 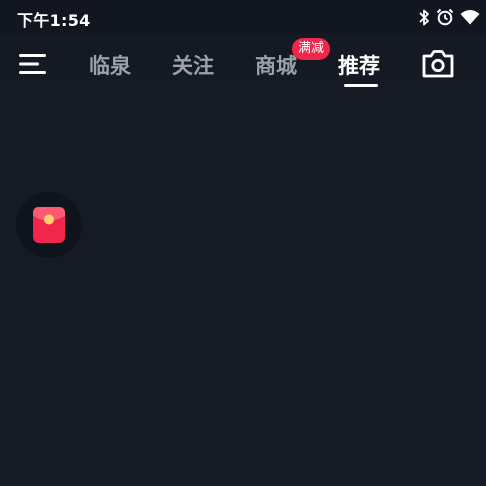 I want to click on status-icons, so click(x=449, y=17).